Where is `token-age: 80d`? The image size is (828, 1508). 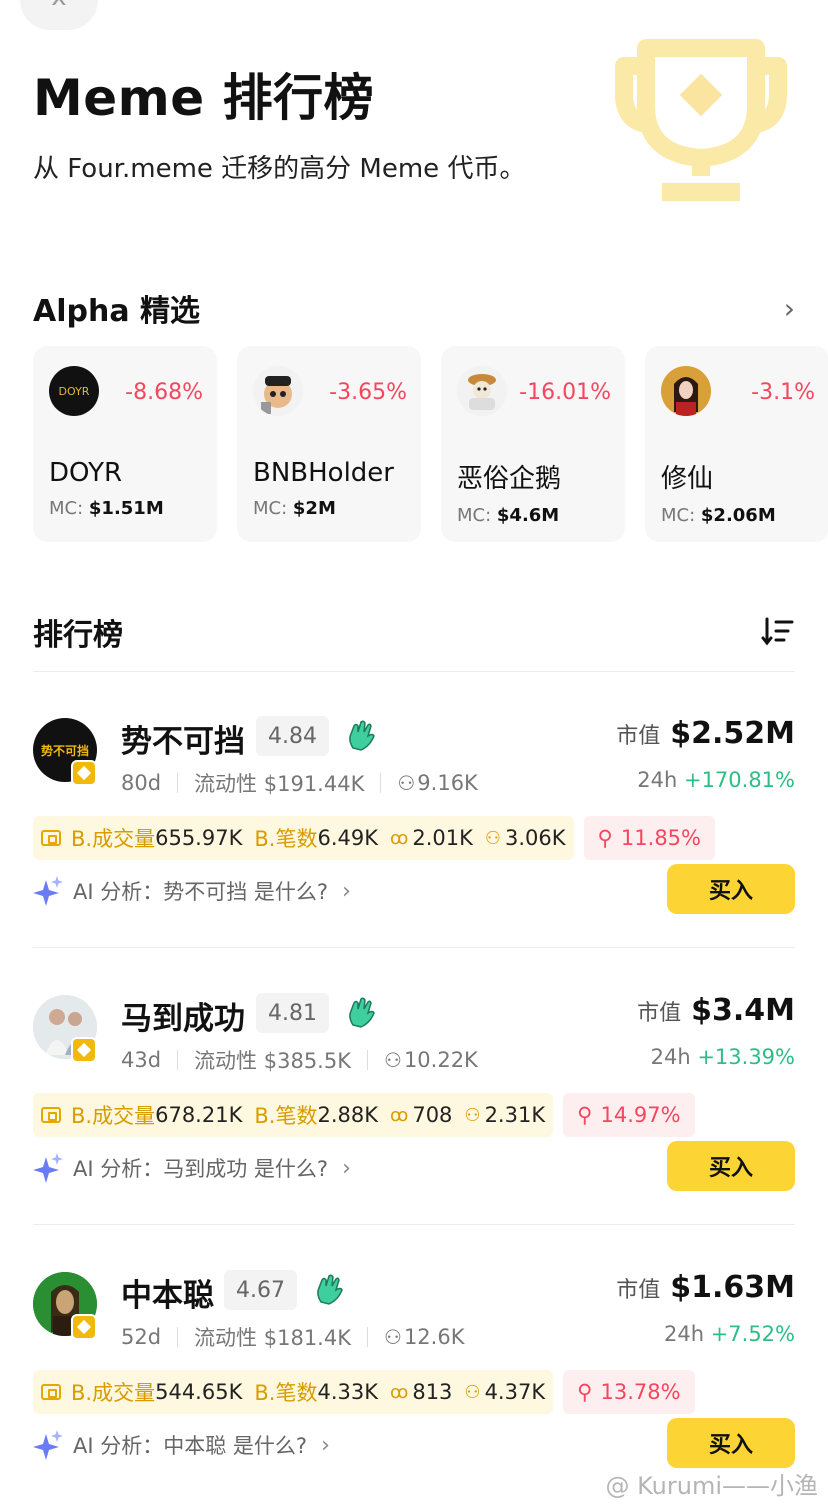 token-age: 80d is located at coordinates (141, 783).